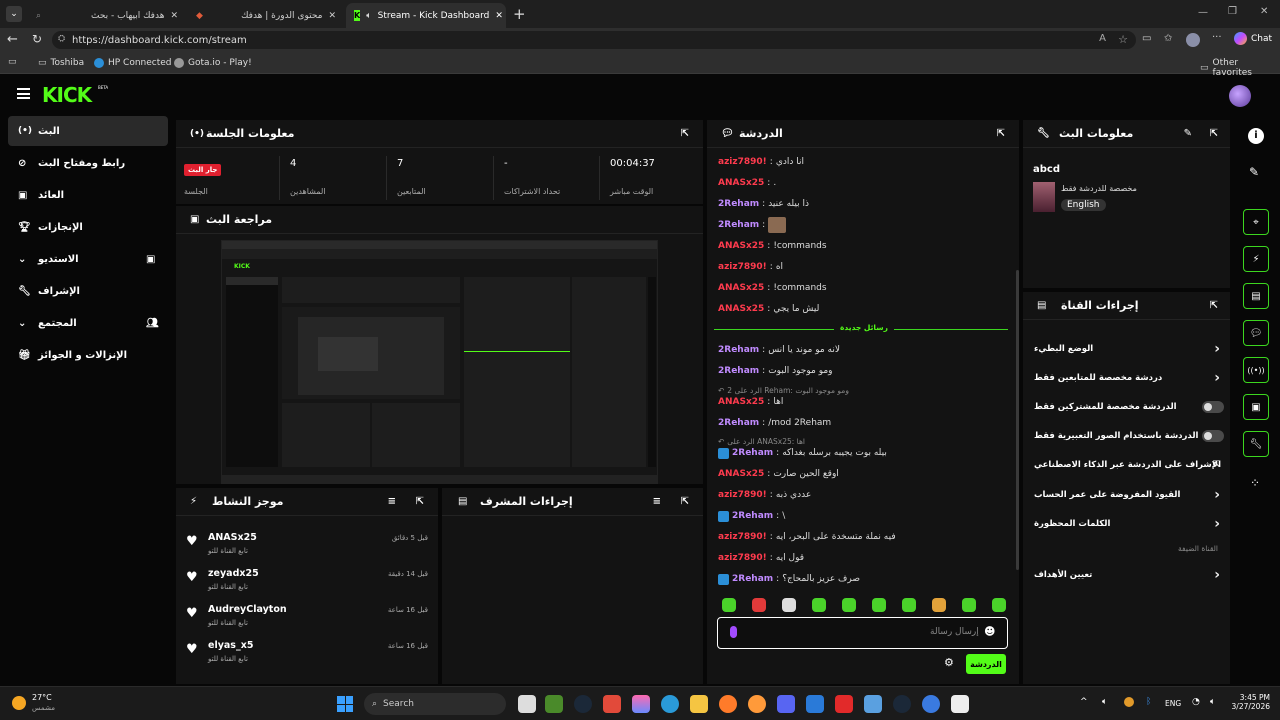 This screenshot has width=1280, height=720. What do you see at coordinates (594, 40) in the screenshot?
I see `address-bar: ⛭ https://dashboard.kick.com/stream A ☆` at bounding box center [594, 40].